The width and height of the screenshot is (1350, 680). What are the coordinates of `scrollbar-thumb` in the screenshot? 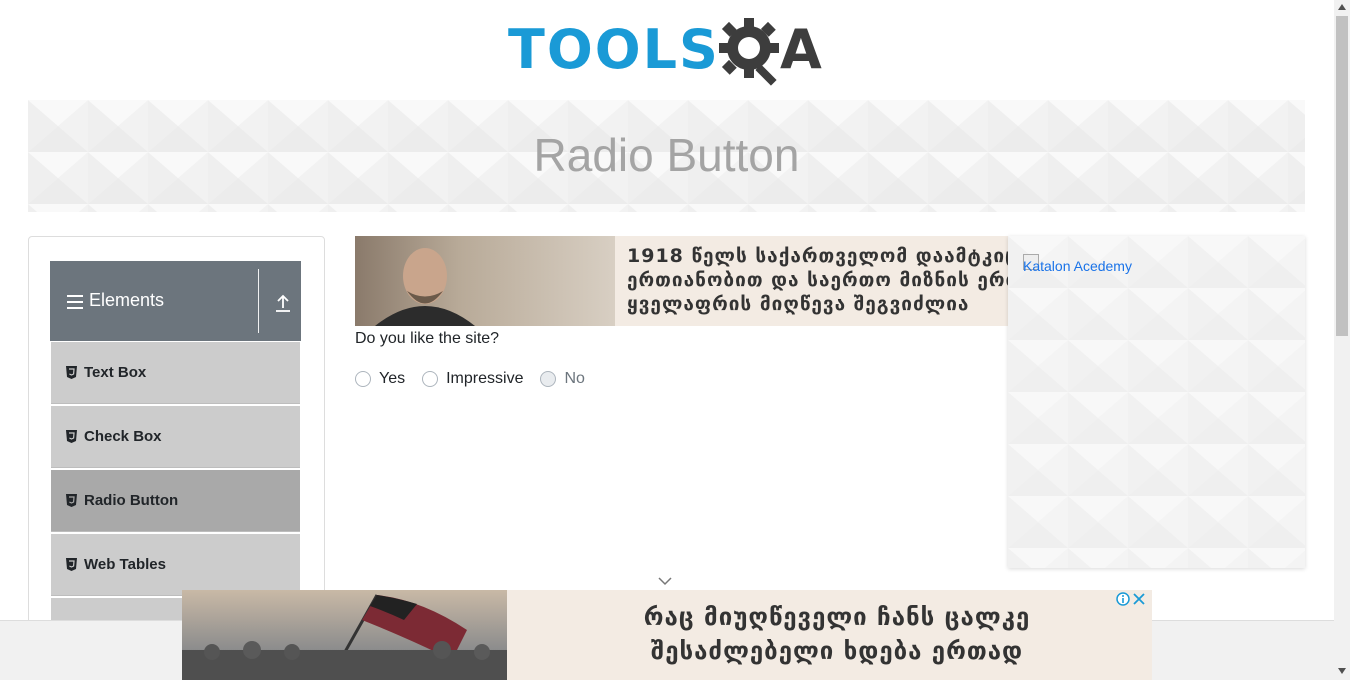 It's located at (1342, 176).